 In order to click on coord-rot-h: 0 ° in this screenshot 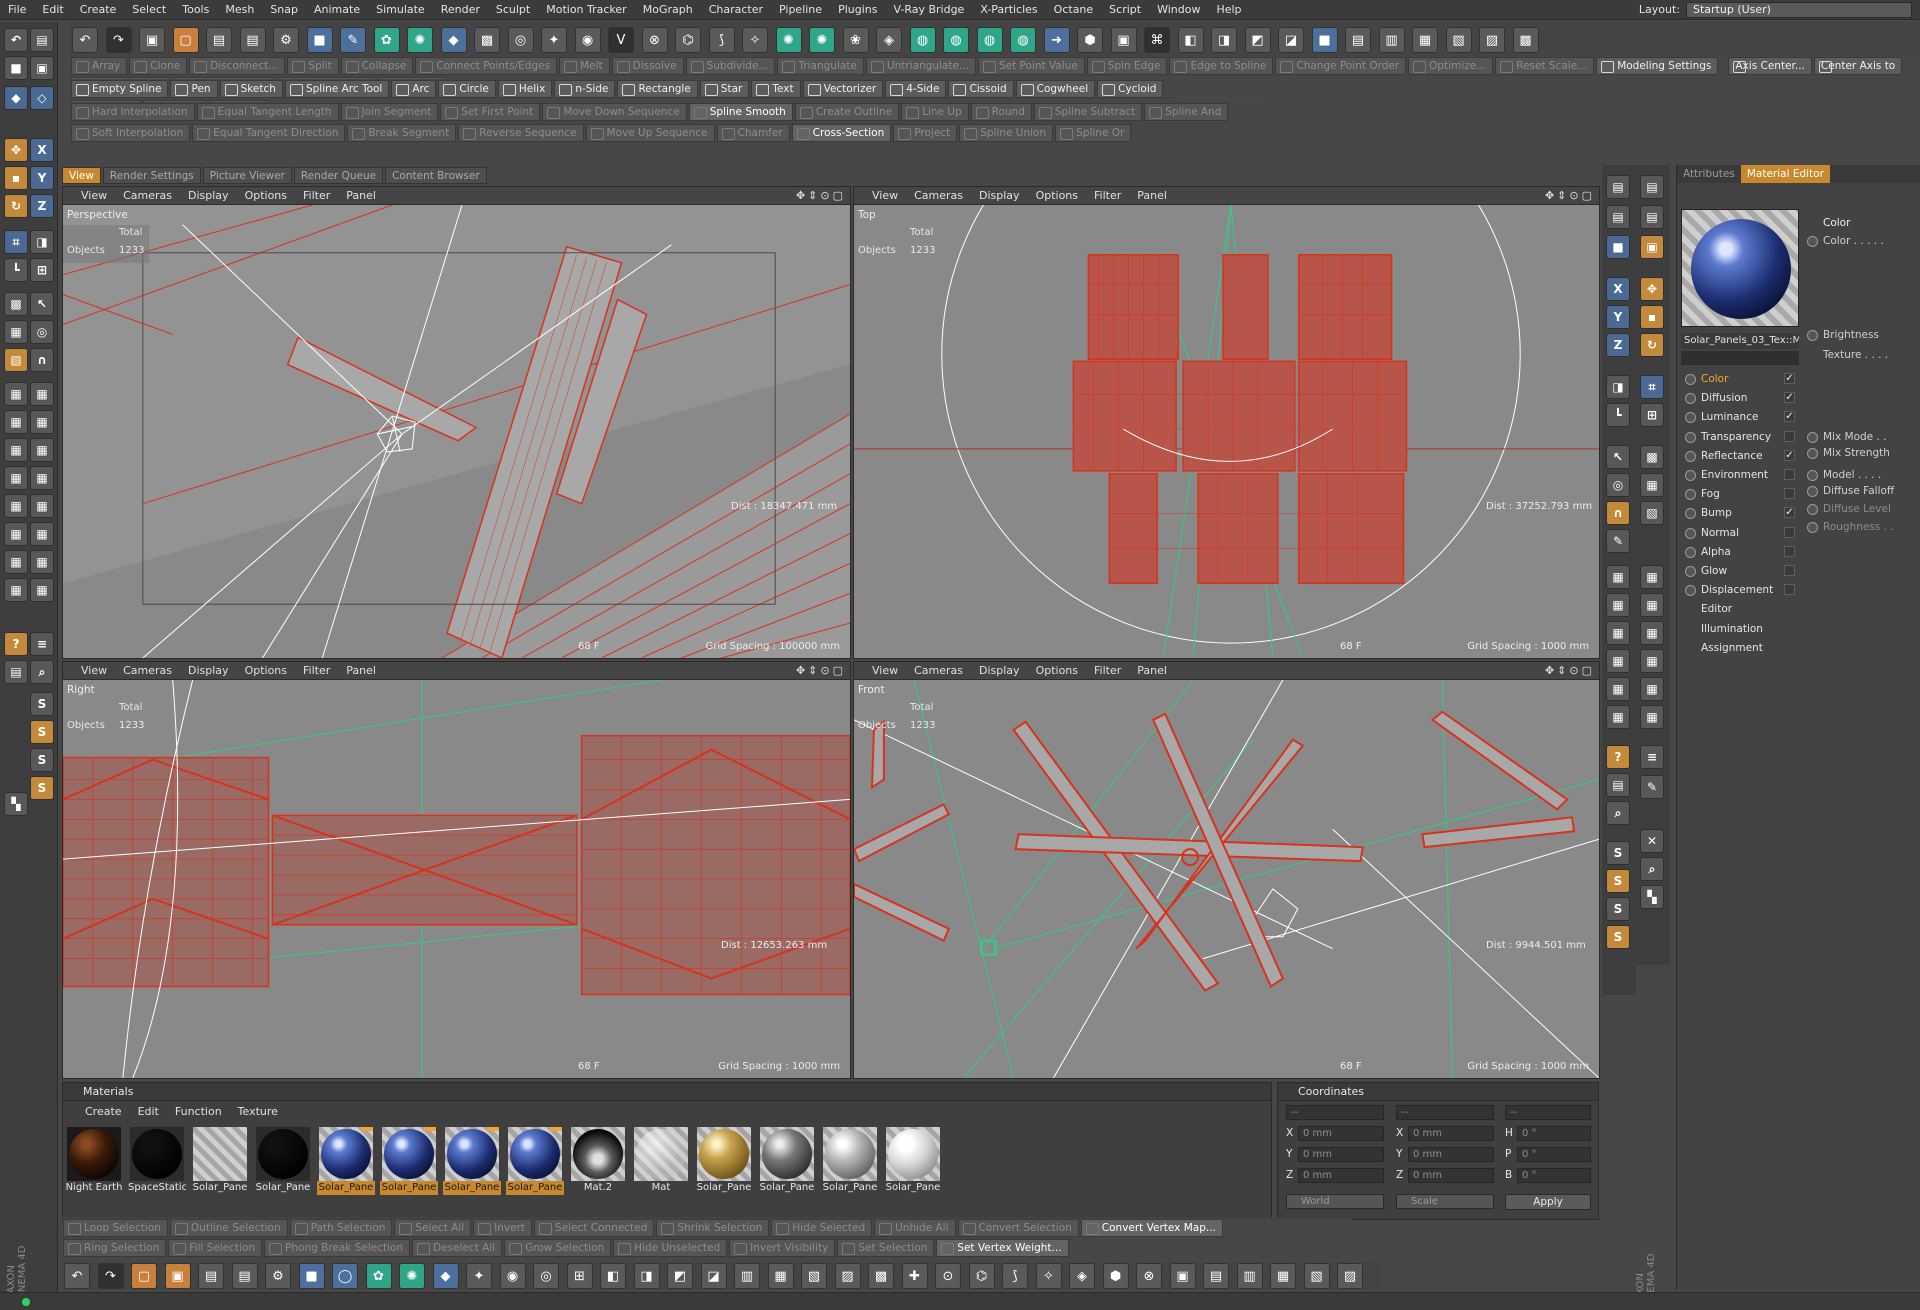, I will do `click(1554, 1133)`.